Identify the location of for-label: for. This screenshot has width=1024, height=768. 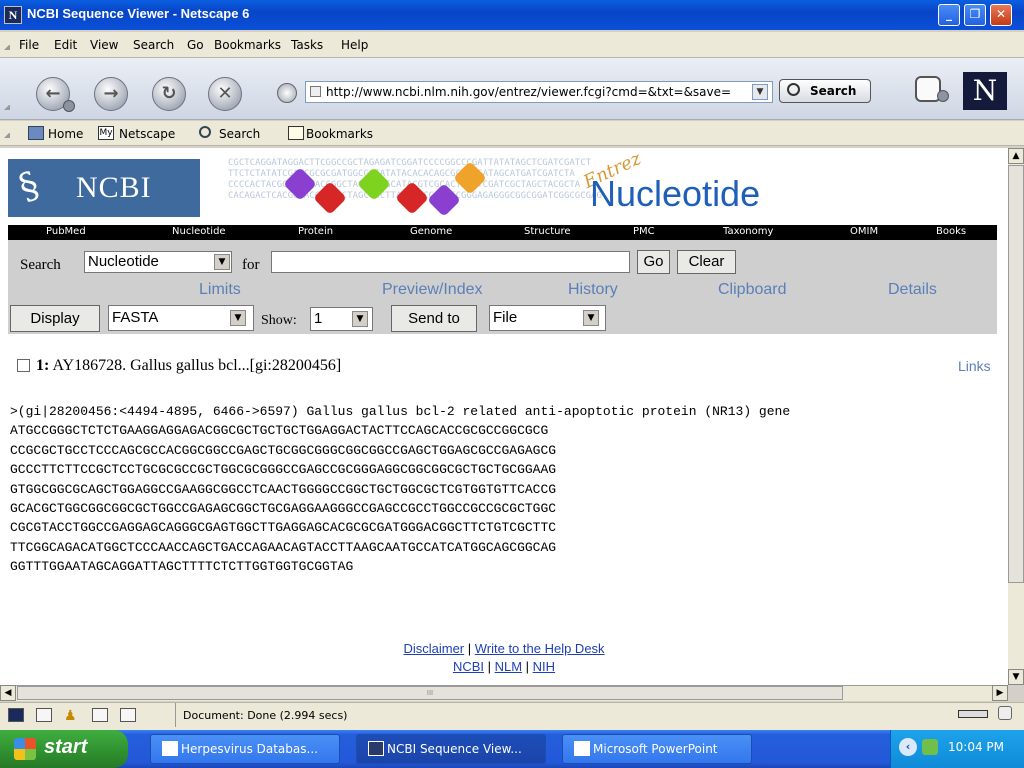
(251, 265).